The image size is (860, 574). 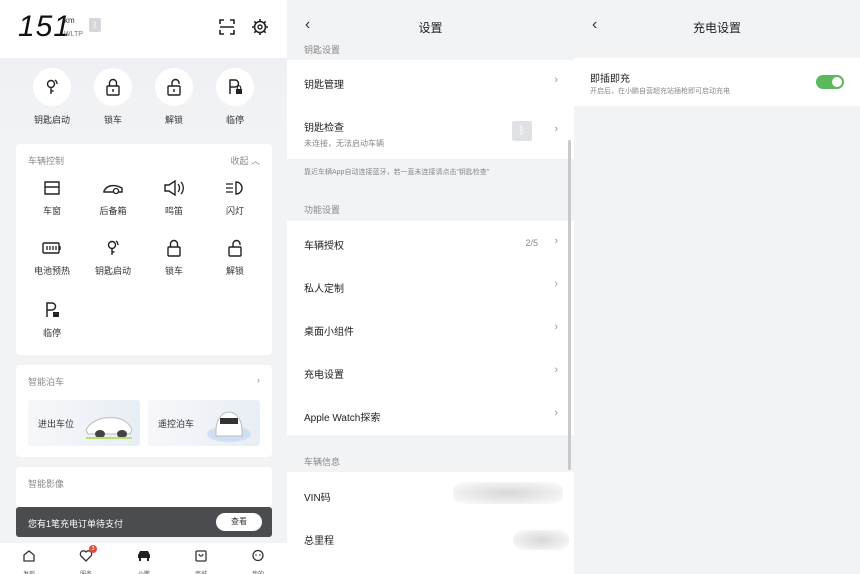 What do you see at coordinates (260, 27) in the screenshot?
I see `gear-icon` at bounding box center [260, 27].